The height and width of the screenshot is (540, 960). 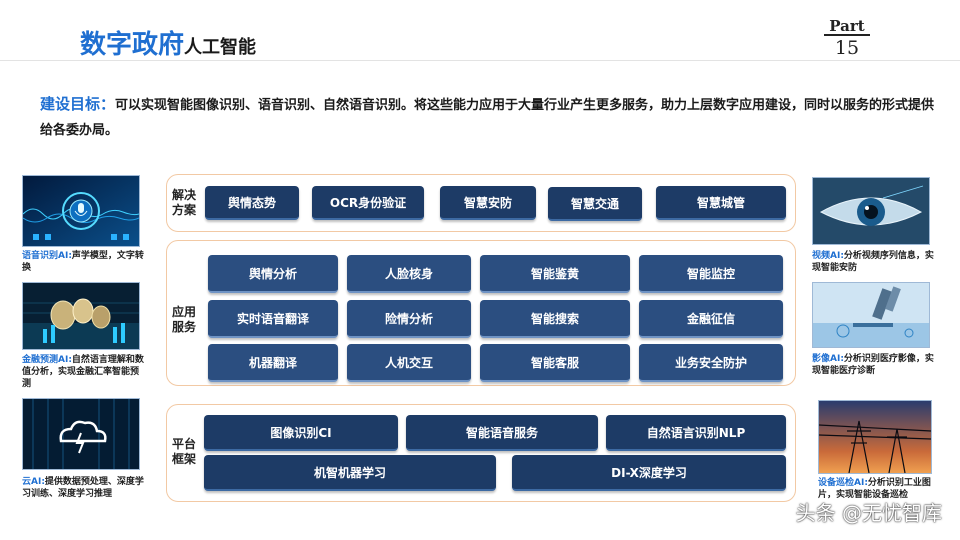 I want to click on solution-box-3: 智慧安防, so click(x=488, y=203).